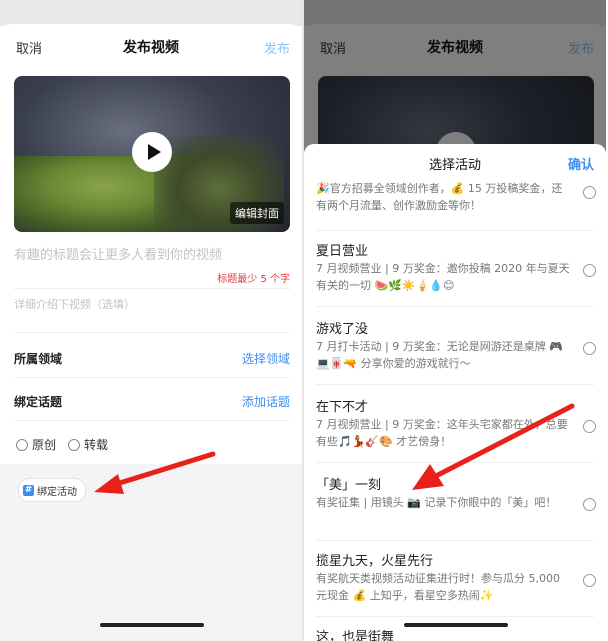 This screenshot has height=641, width=608. I want to click on activity-name: 夏日营业, so click(342, 251).